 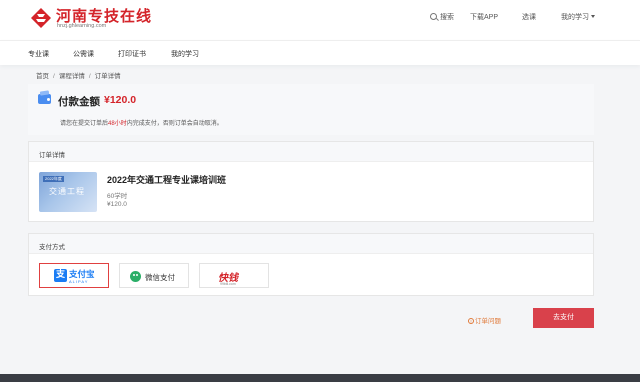 I want to click on menu-professional: 专业课, so click(x=38, y=54).